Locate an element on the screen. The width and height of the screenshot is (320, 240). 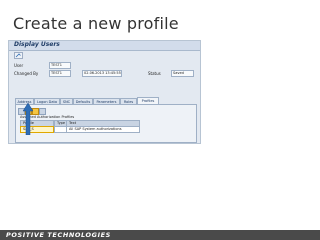
window-title-bar: Display Users is located at coordinates (104, 46).